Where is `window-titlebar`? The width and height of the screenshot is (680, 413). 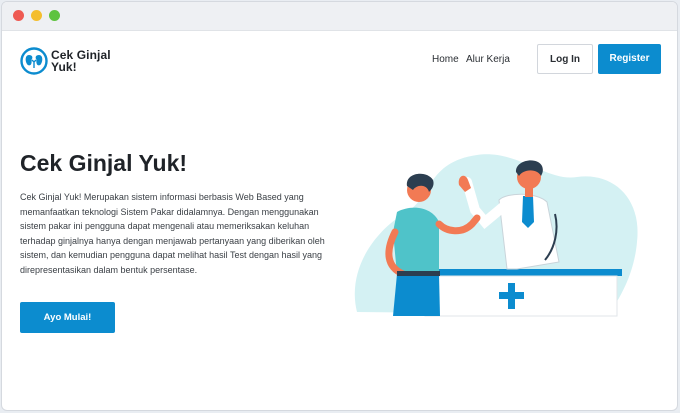
window-titlebar is located at coordinates (339, 16).